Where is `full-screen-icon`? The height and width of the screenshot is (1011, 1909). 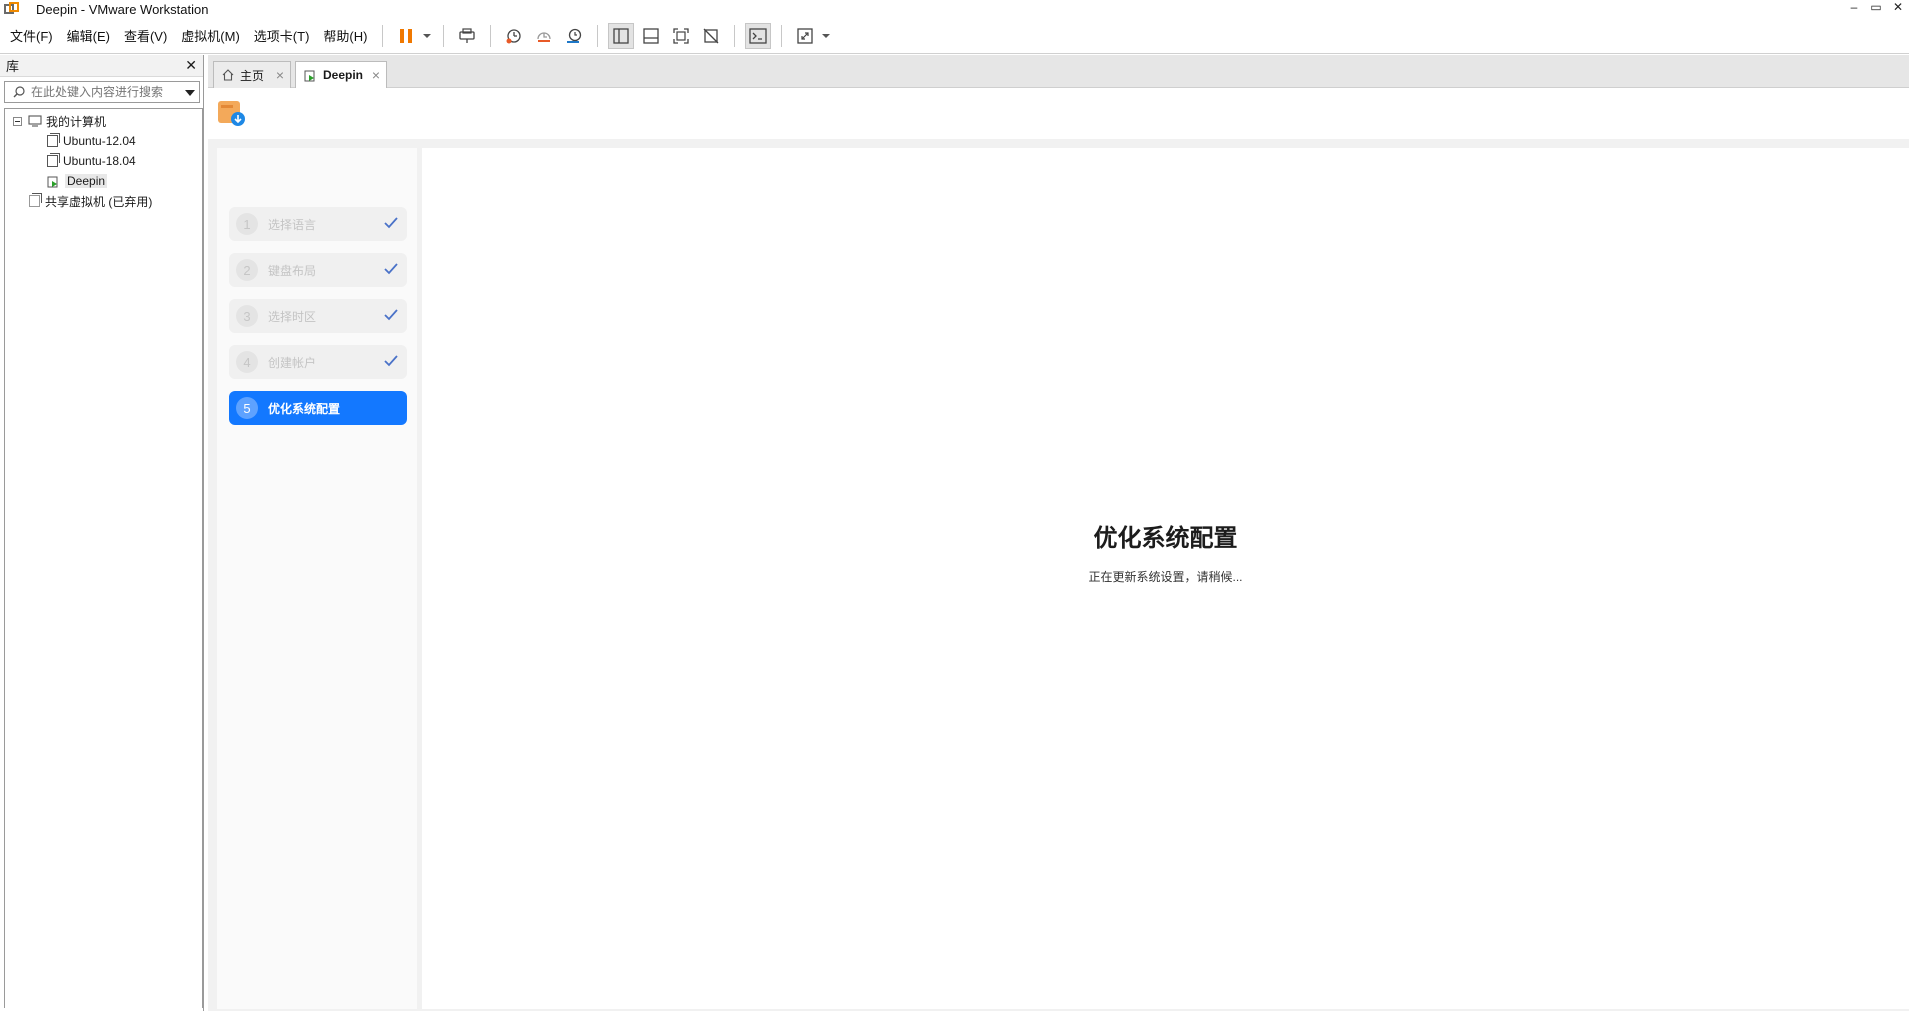 full-screen-icon is located at coordinates (681, 36).